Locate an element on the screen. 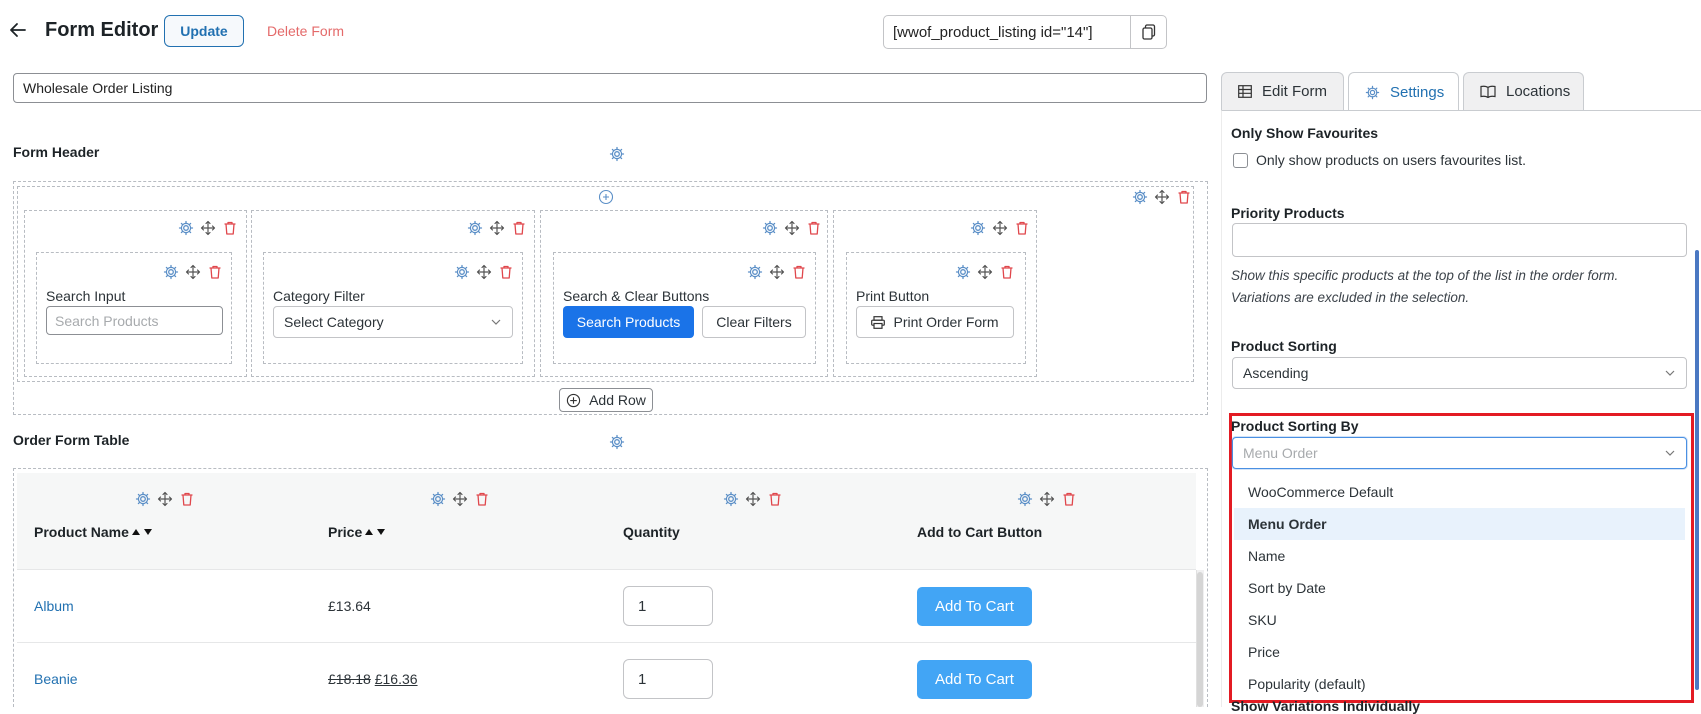  favourites-checkbox is located at coordinates (1240, 160).